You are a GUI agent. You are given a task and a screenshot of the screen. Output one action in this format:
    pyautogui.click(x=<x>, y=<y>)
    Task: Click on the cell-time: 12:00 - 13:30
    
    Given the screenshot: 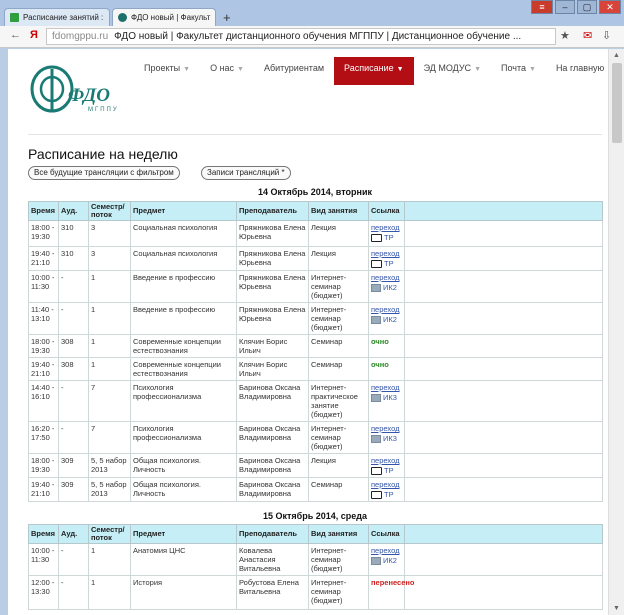 What is the action you would take?
    pyautogui.click(x=43, y=592)
    